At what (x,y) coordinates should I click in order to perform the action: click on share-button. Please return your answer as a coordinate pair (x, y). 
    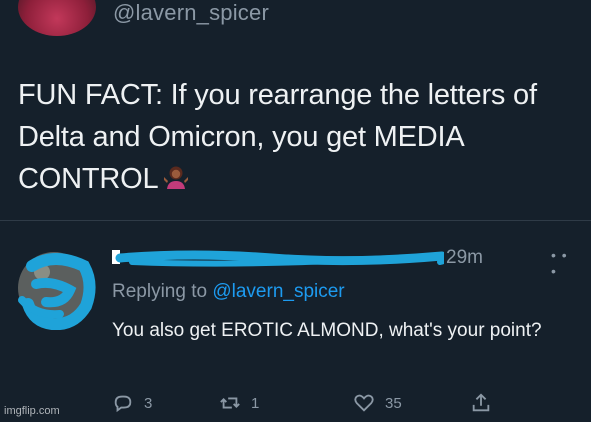
    Looking at the image, I should click on (481, 403).